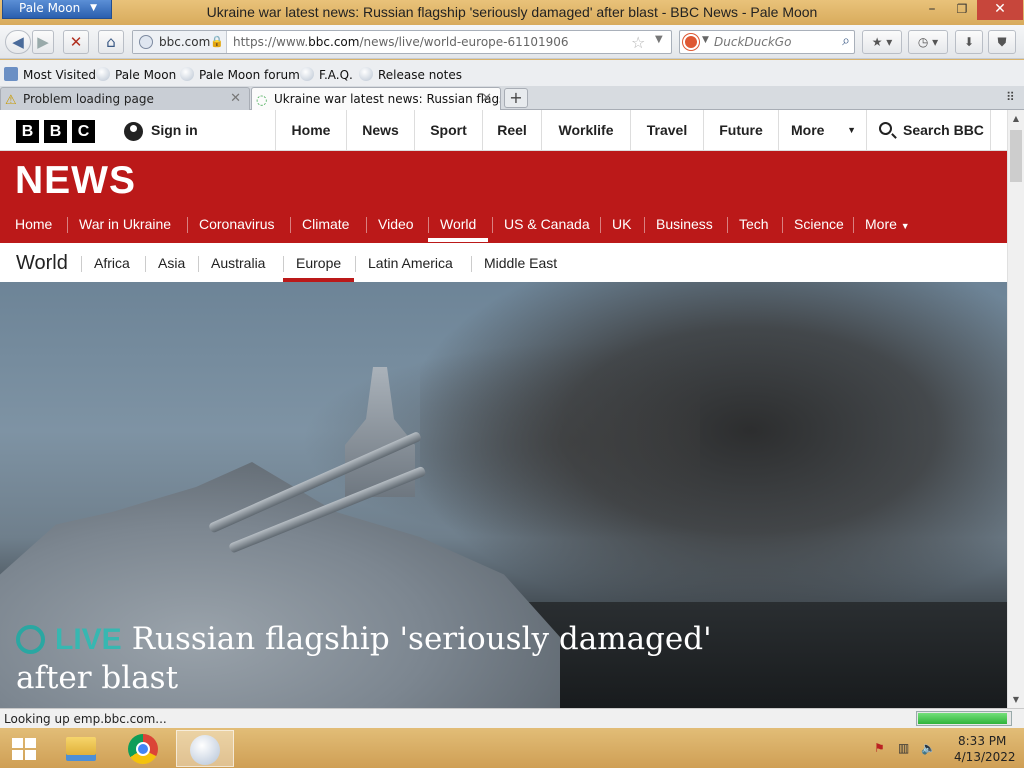 Image resolution: width=1024 pixels, height=768 pixels. I want to click on news-nav-world: World, so click(458, 225).